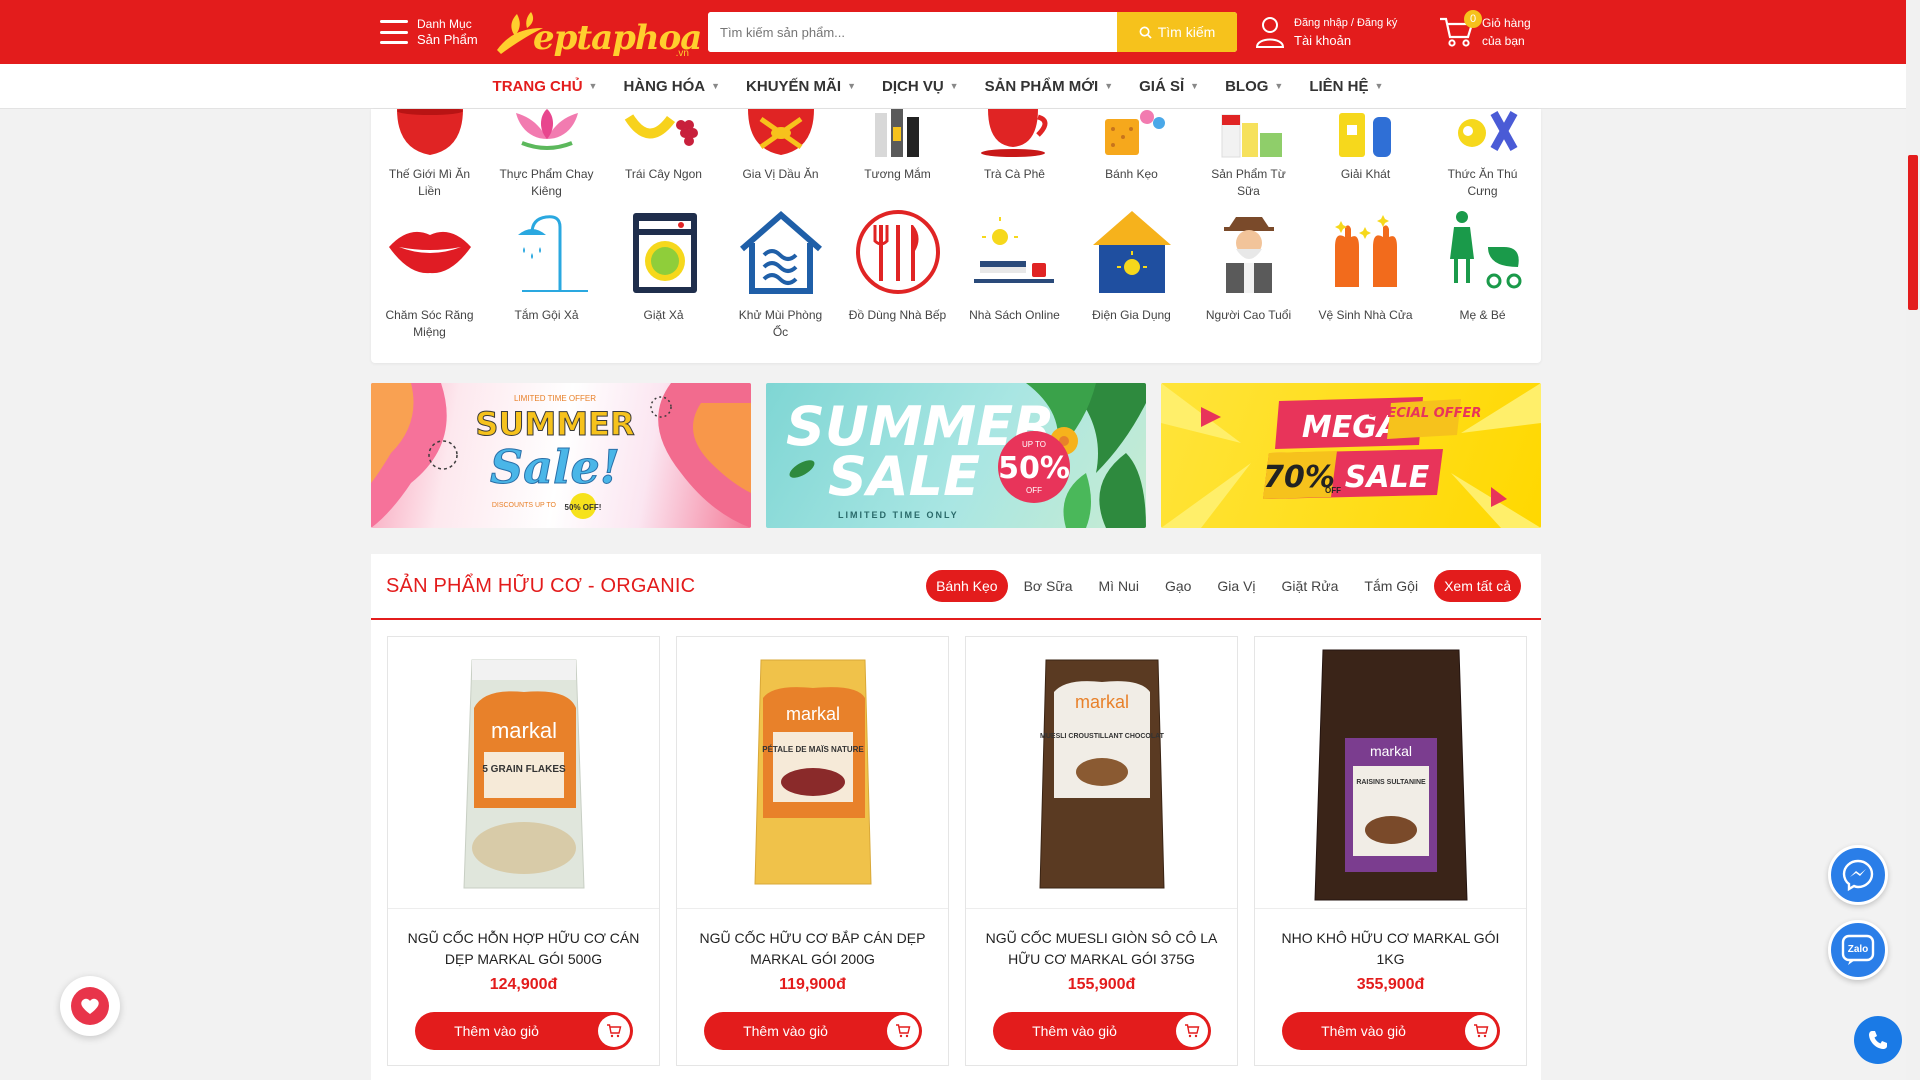  What do you see at coordinates (1482, 158) in the screenshot?
I see `category-pet-food: Thức Ăn Thú Cưng` at bounding box center [1482, 158].